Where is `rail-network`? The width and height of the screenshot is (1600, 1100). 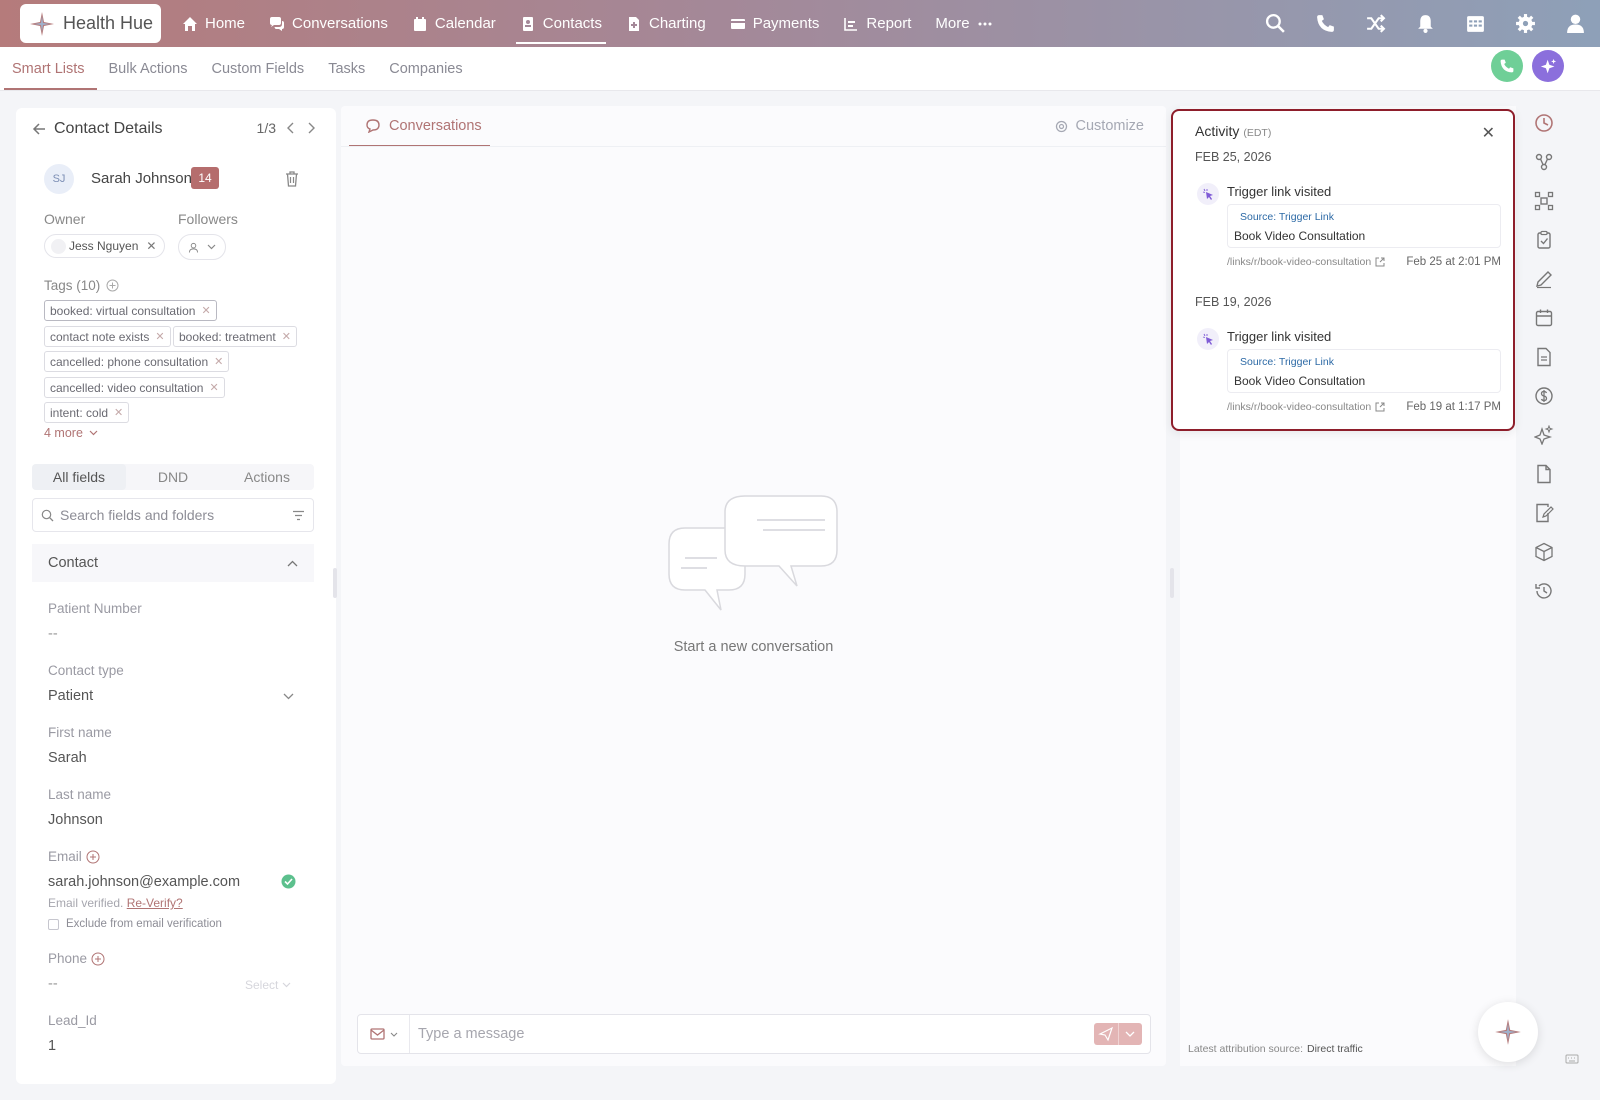
rail-network is located at coordinates (1544, 200).